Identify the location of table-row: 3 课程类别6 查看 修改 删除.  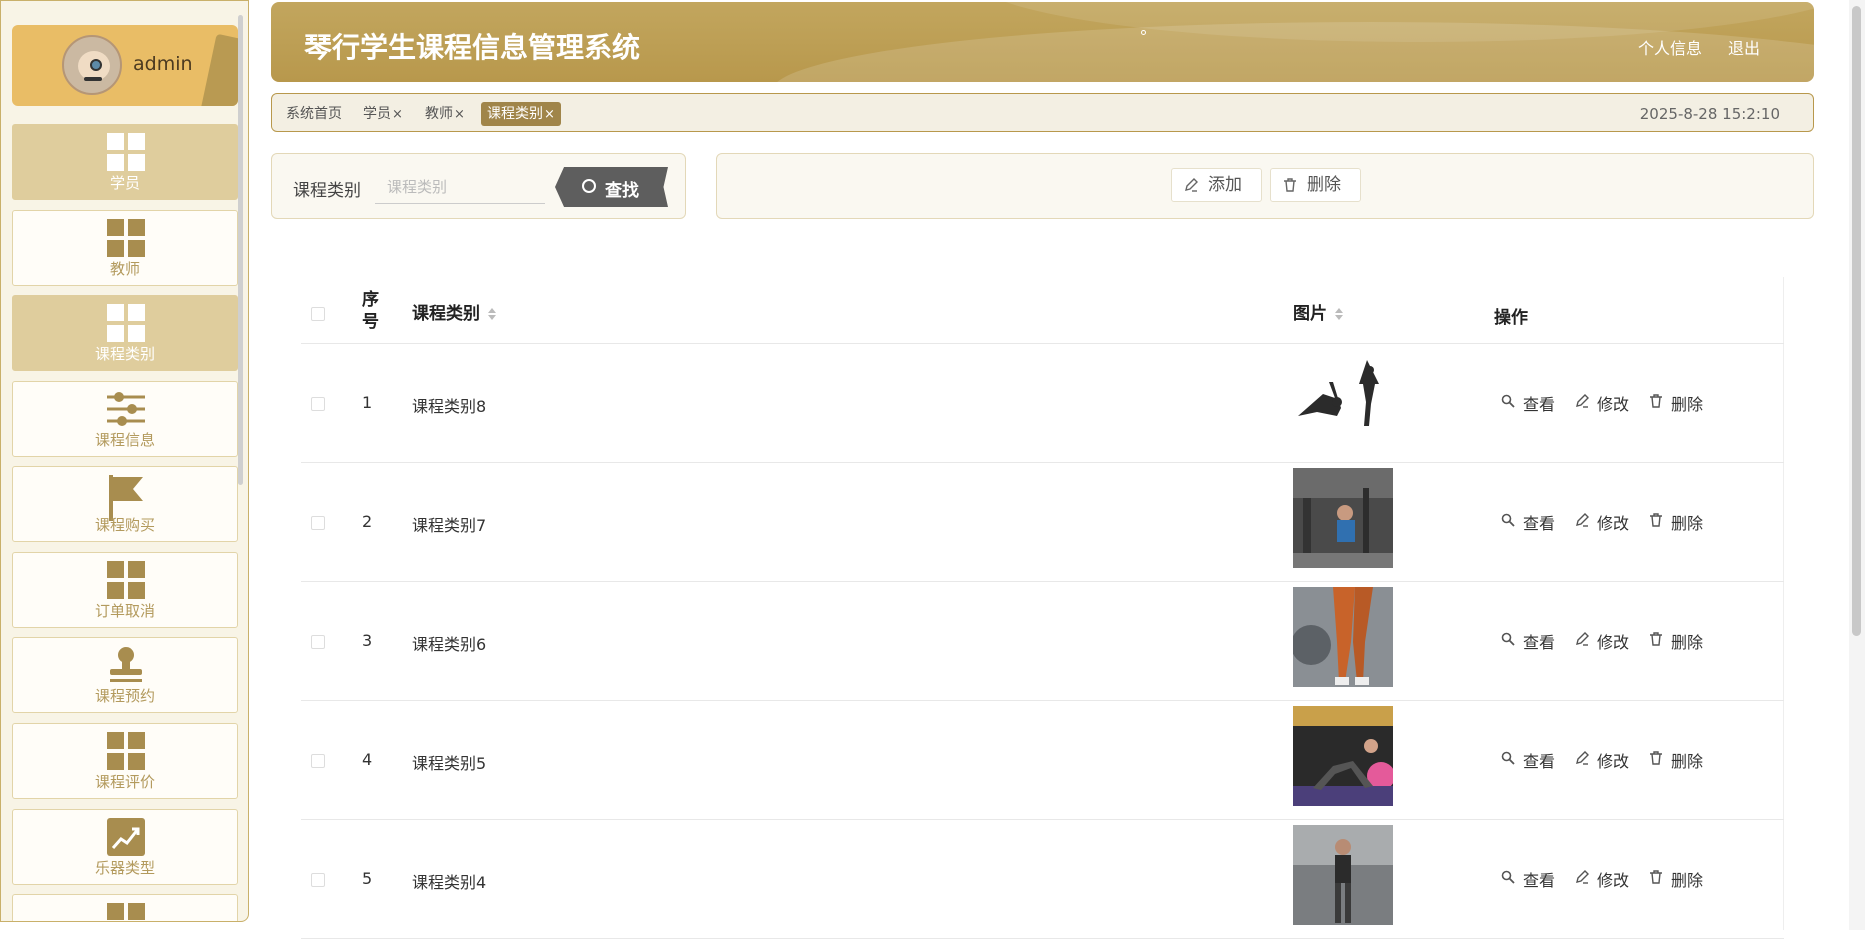
(1042, 642).